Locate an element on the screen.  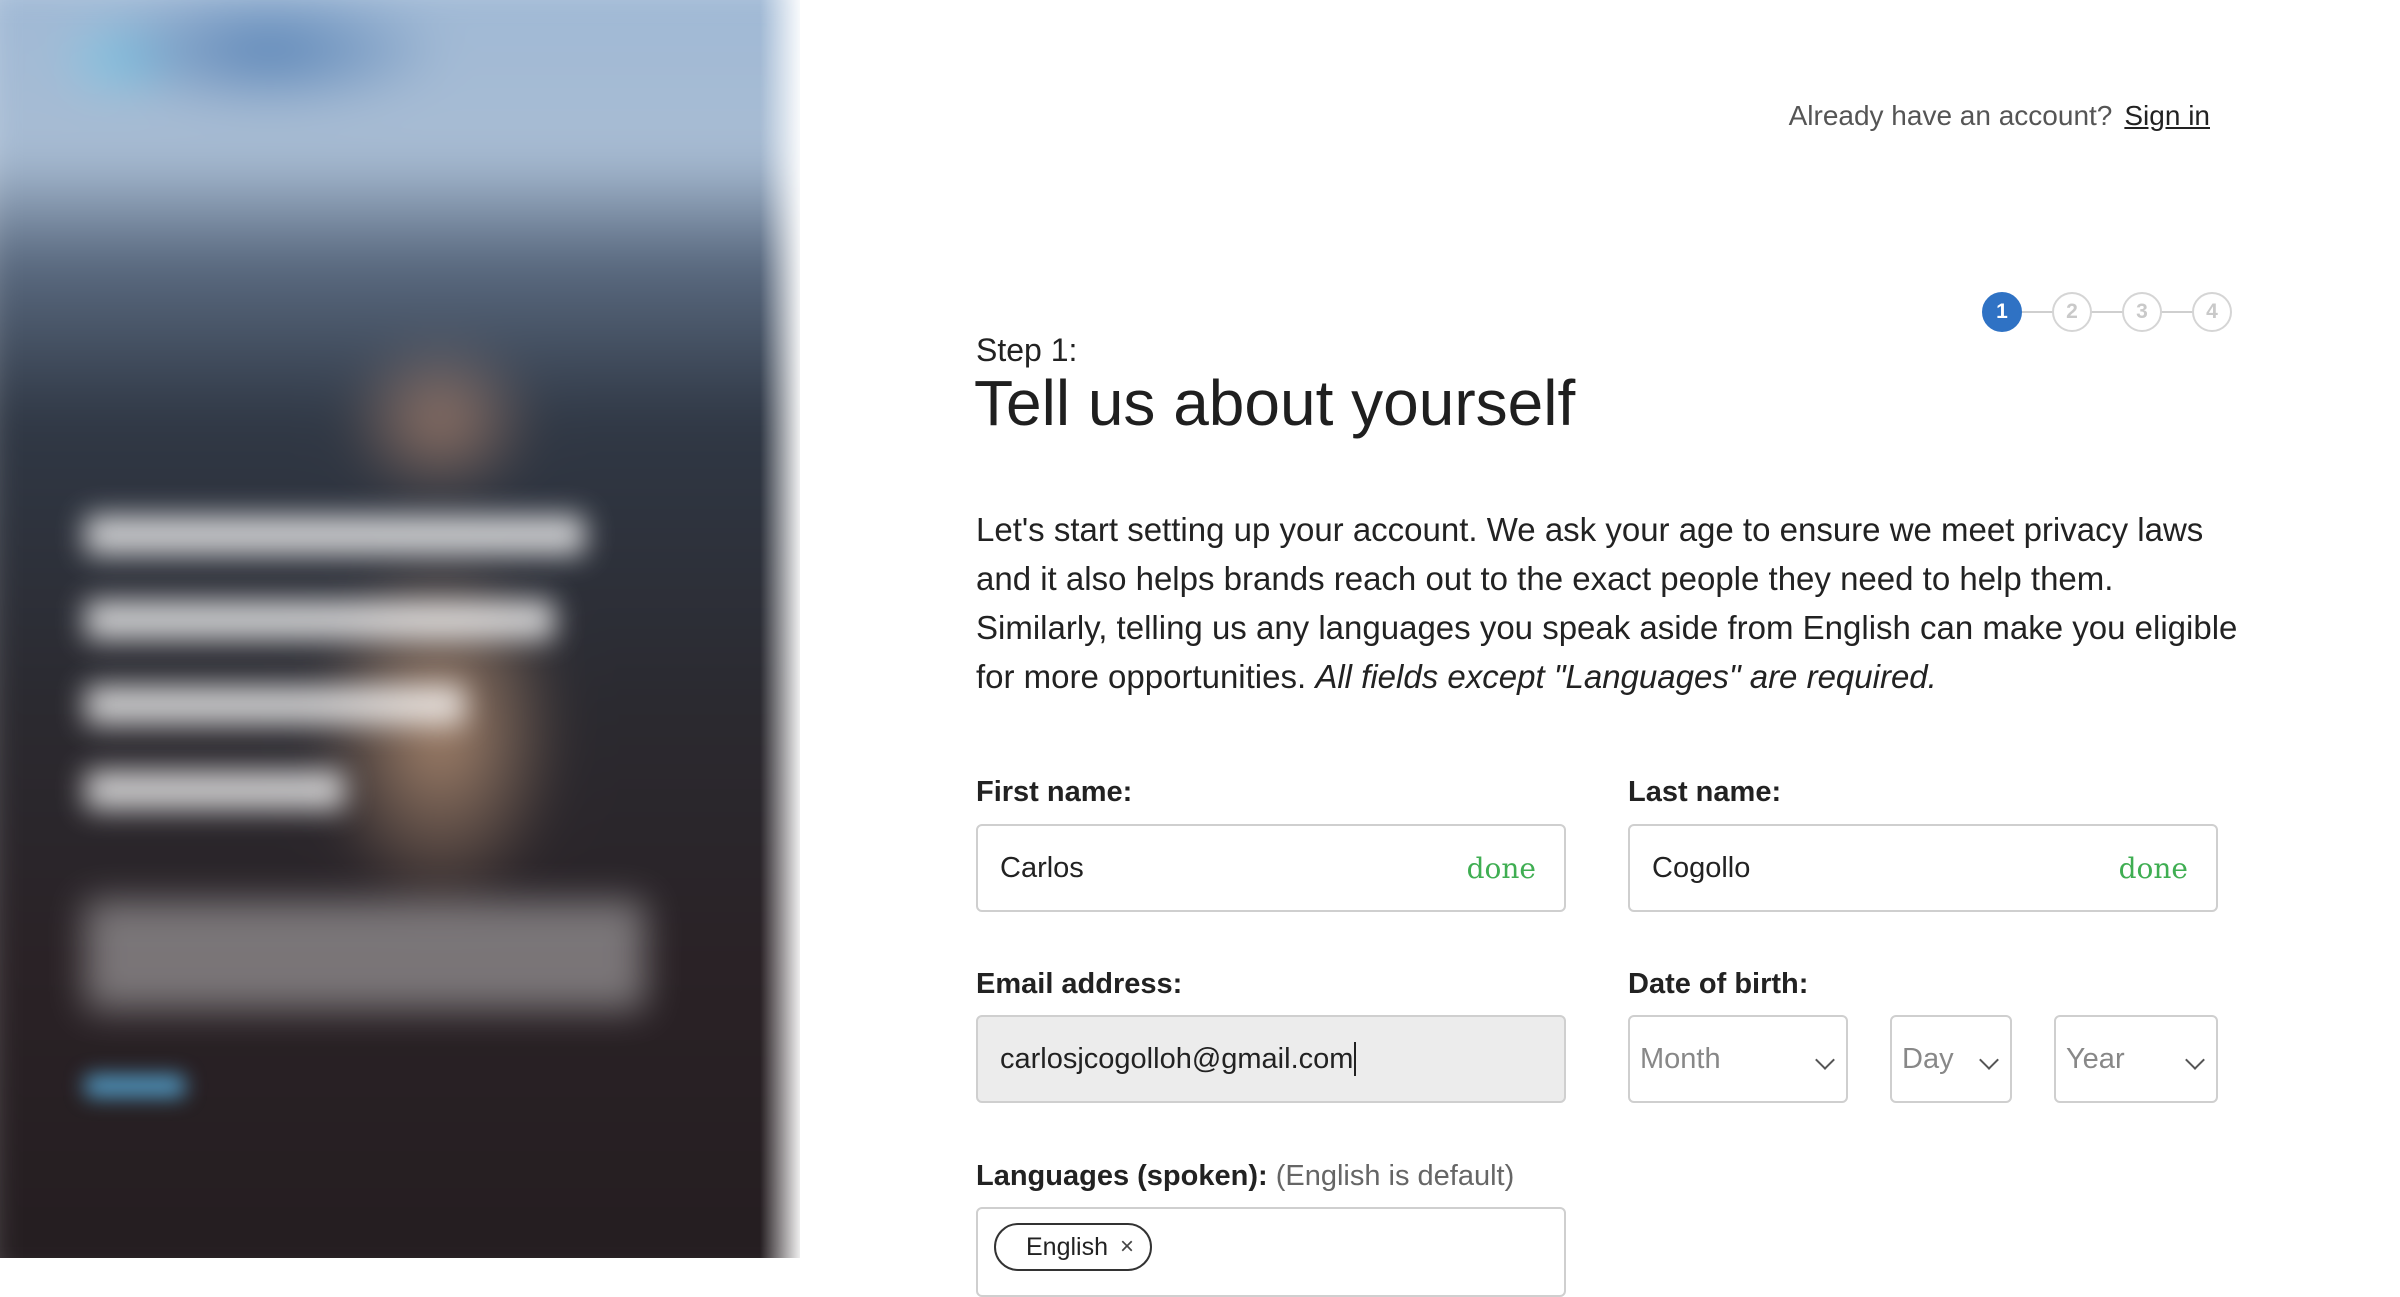
remove-chip-icon: × is located at coordinates (1127, 1247).